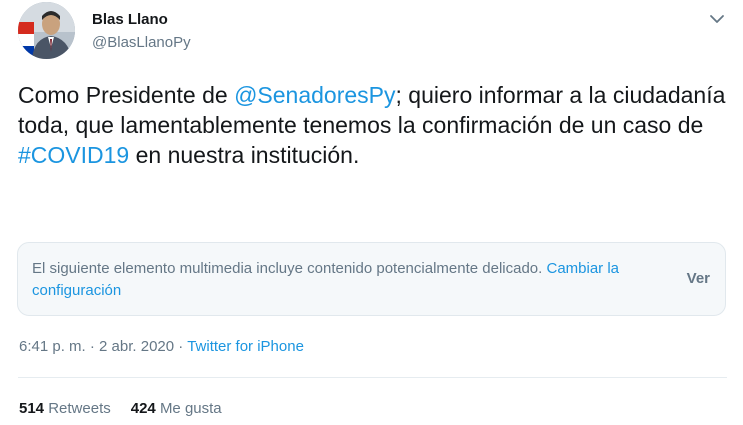 The height and width of the screenshot is (425, 743). What do you see at coordinates (190, 408) in the screenshot?
I see `likes-label: Me gusta` at bounding box center [190, 408].